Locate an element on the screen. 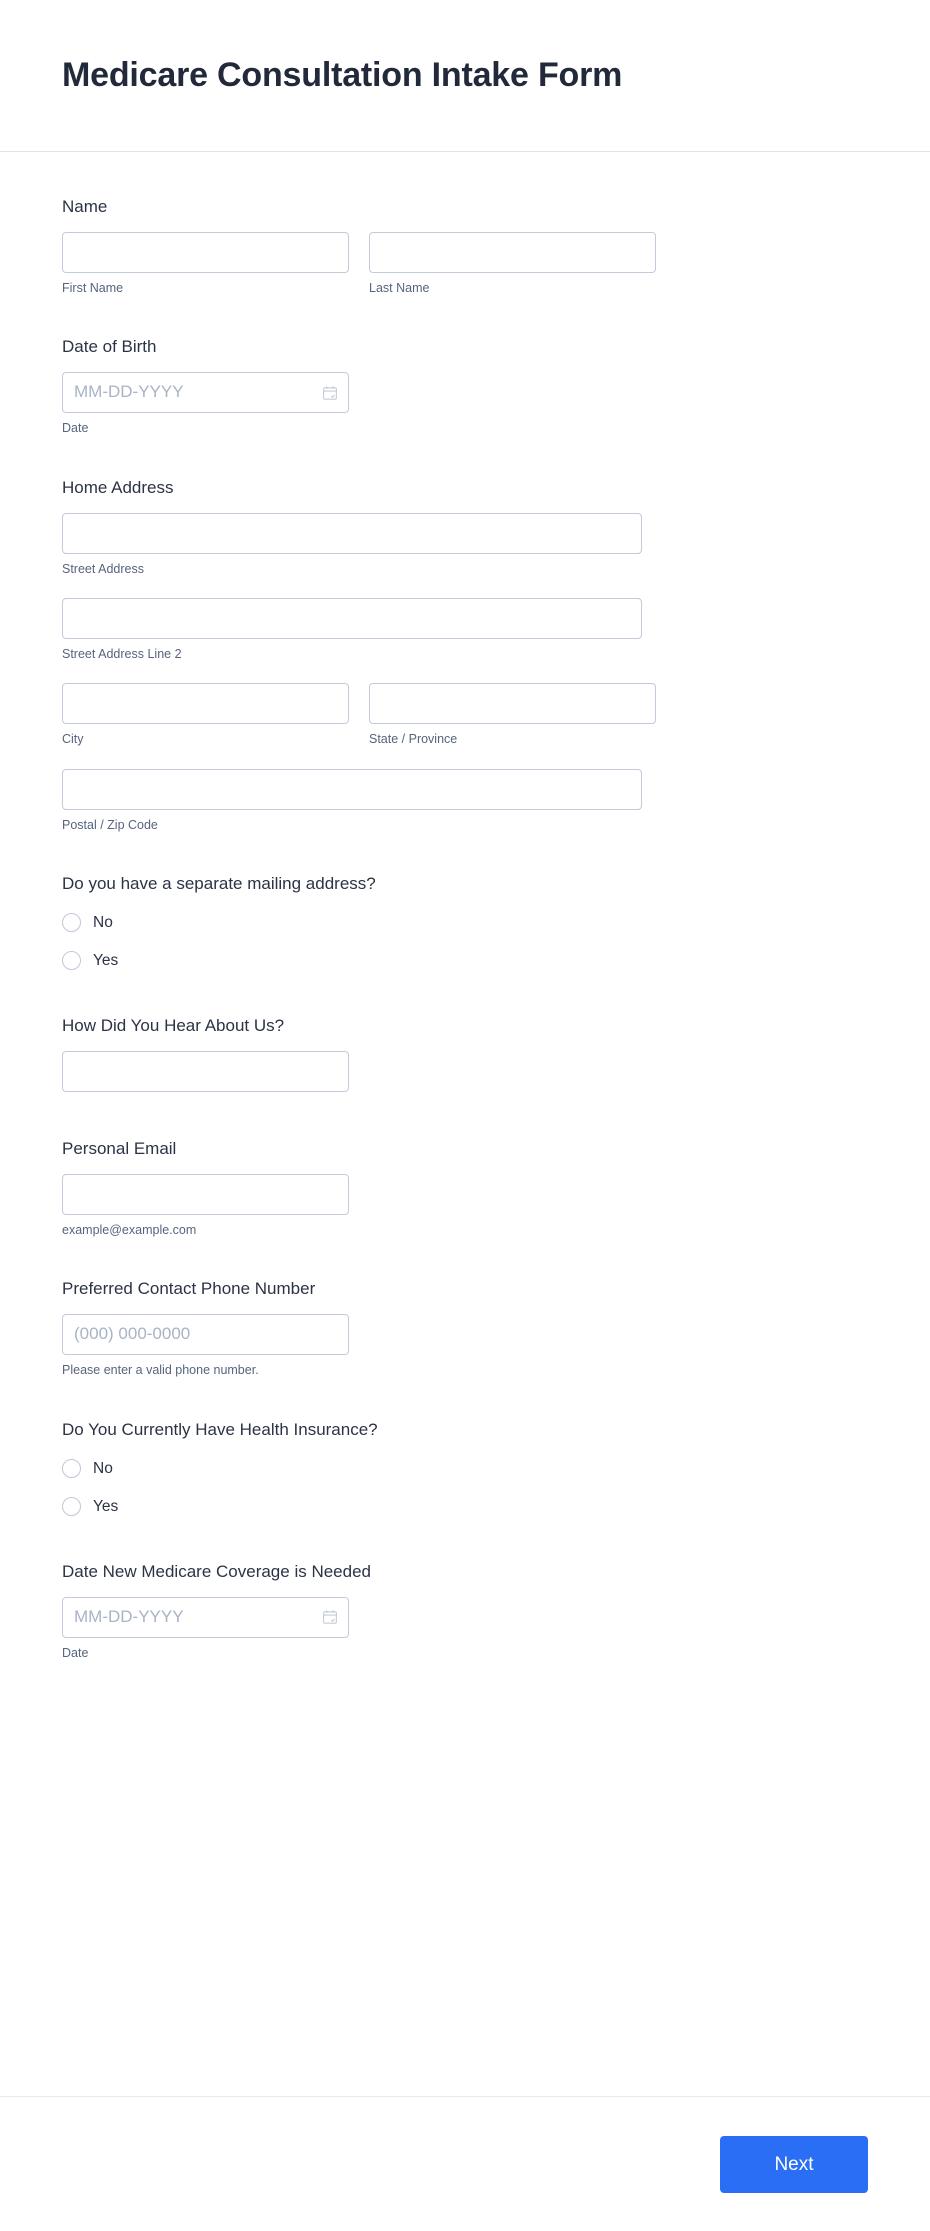 This screenshot has height=2231, width=930. phone-group: Please enter a valid phone number. is located at coordinates (205, 1346).